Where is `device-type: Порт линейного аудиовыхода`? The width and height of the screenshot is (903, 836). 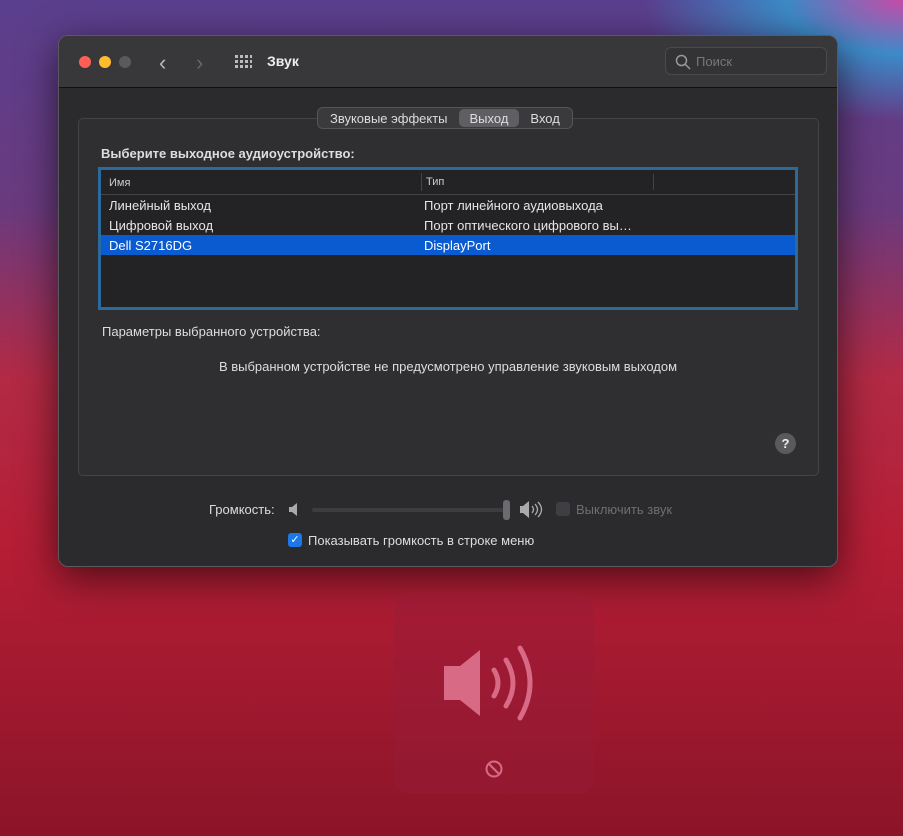
device-type: Порт линейного аудиовыхода is located at coordinates (513, 205).